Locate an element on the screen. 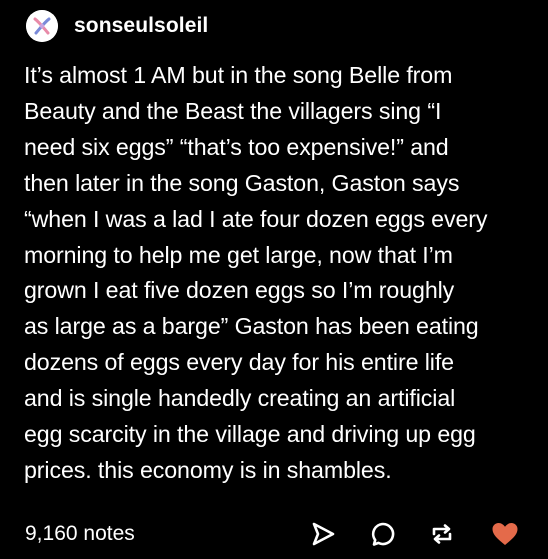 Image resolution: width=548 pixels, height=559 pixels. share-icon is located at coordinates (323, 534).